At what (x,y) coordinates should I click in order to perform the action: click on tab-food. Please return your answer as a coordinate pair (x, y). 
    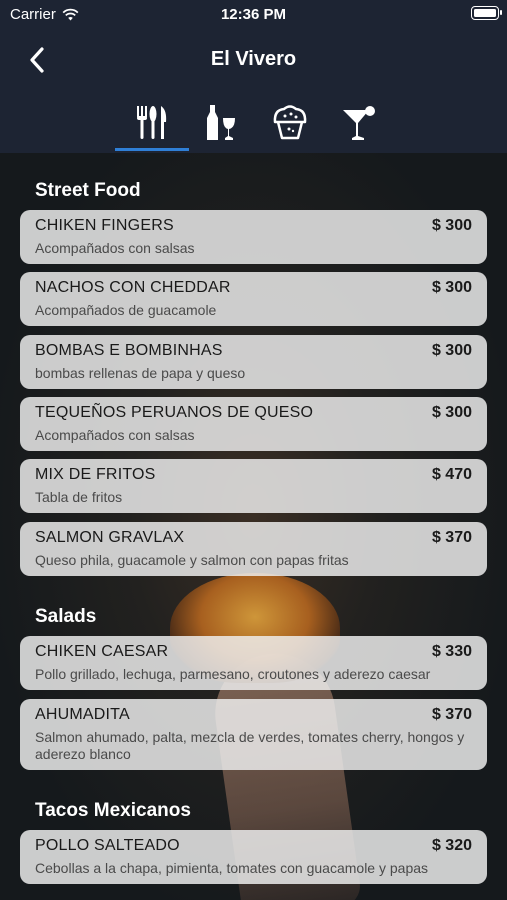
    Looking at the image, I should click on (152, 125).